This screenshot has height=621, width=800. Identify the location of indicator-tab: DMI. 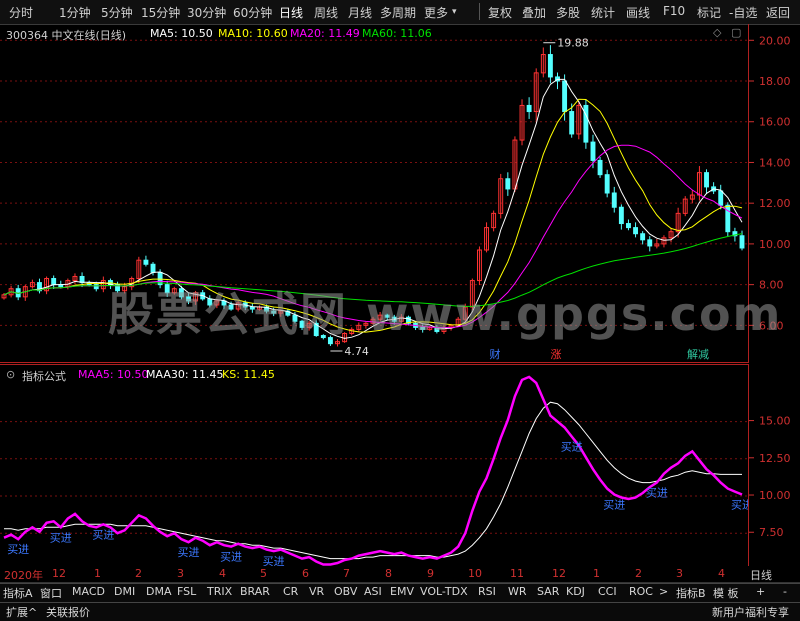
(124, 591).